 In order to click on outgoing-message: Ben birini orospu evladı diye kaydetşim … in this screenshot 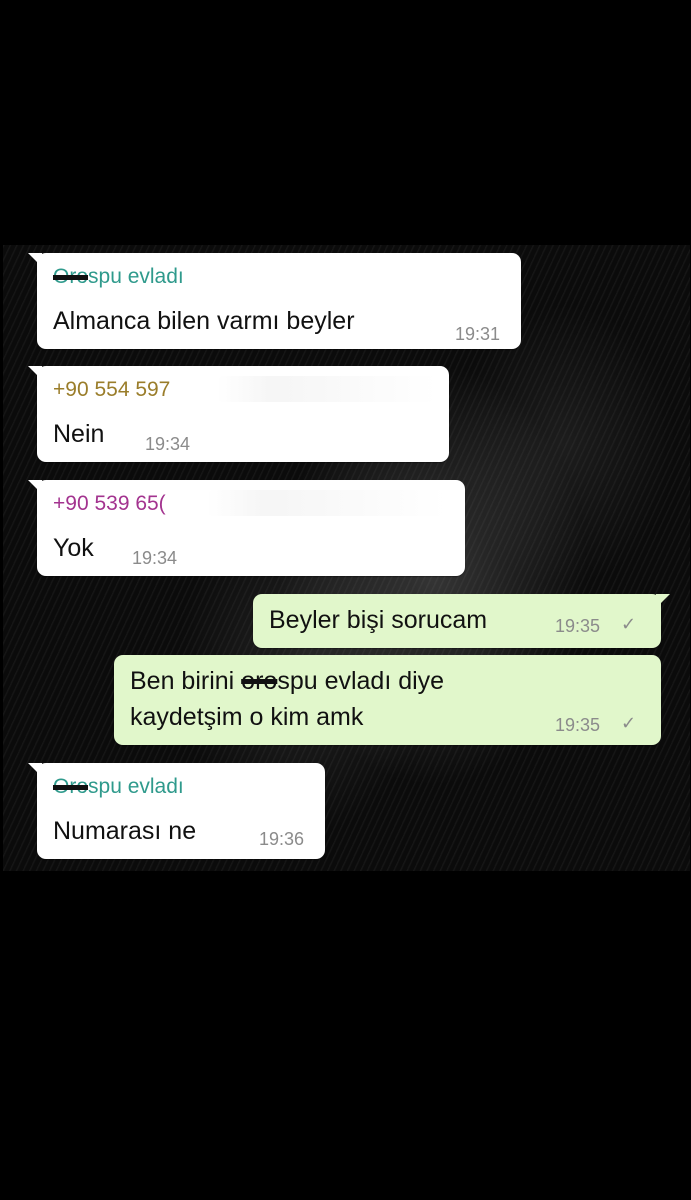, I will do `click(387, 700)`.